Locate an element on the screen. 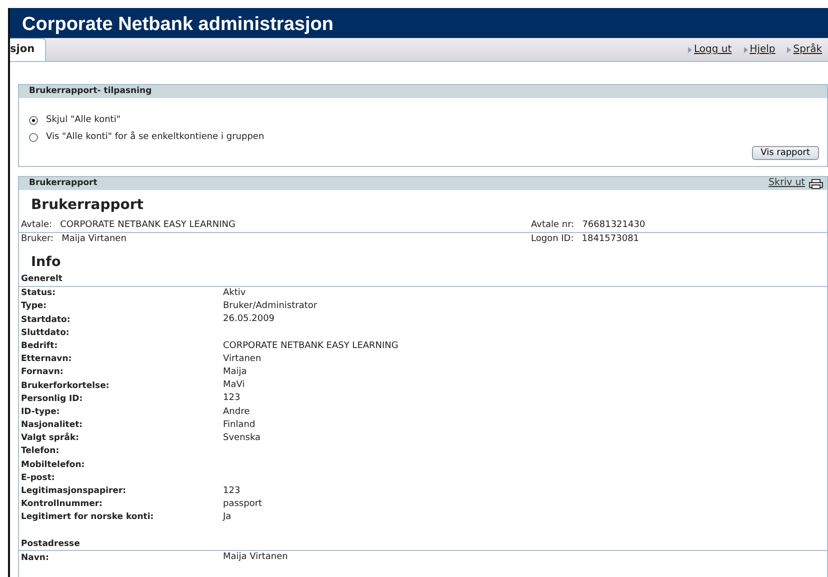 The width and height of the screenshot is (828, 577). panel-title: Brukerrapport is located at coordinates (63, 183).